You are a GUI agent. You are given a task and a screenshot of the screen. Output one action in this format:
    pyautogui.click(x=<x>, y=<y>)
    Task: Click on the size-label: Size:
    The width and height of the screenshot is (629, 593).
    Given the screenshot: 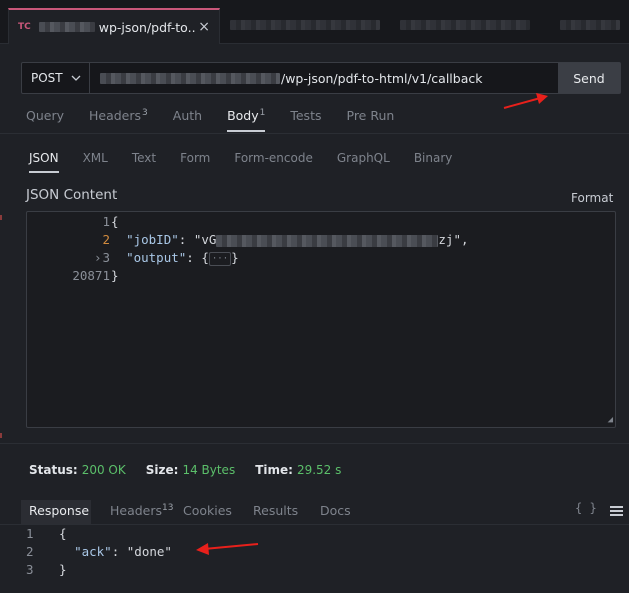 What is the action you would take?
    pyautogui.click(x=162, y=470)
    